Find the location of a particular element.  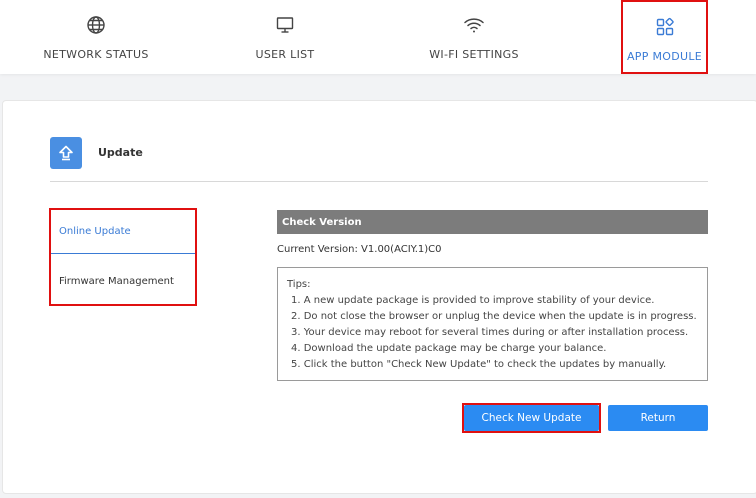

upload-arrow-icon is located at coordinates (66, 153).